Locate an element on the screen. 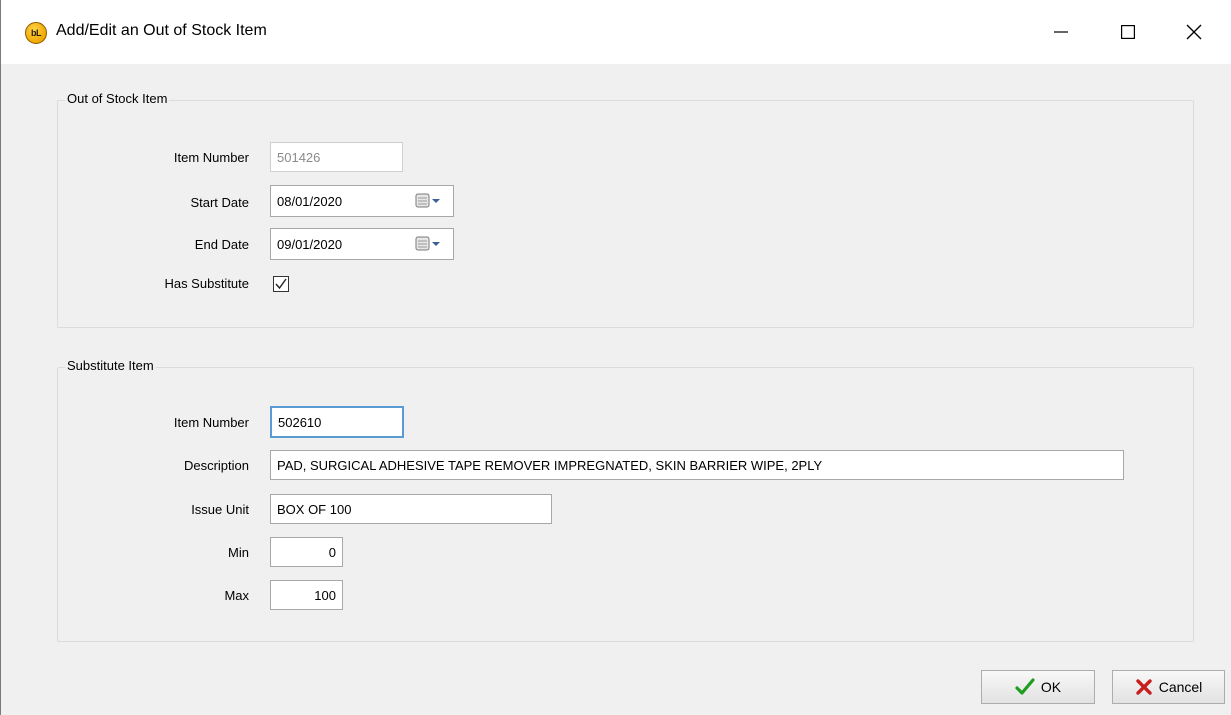 The image size is (1231, 715). end-date-label: End Date is located at coordinates (221, 244).